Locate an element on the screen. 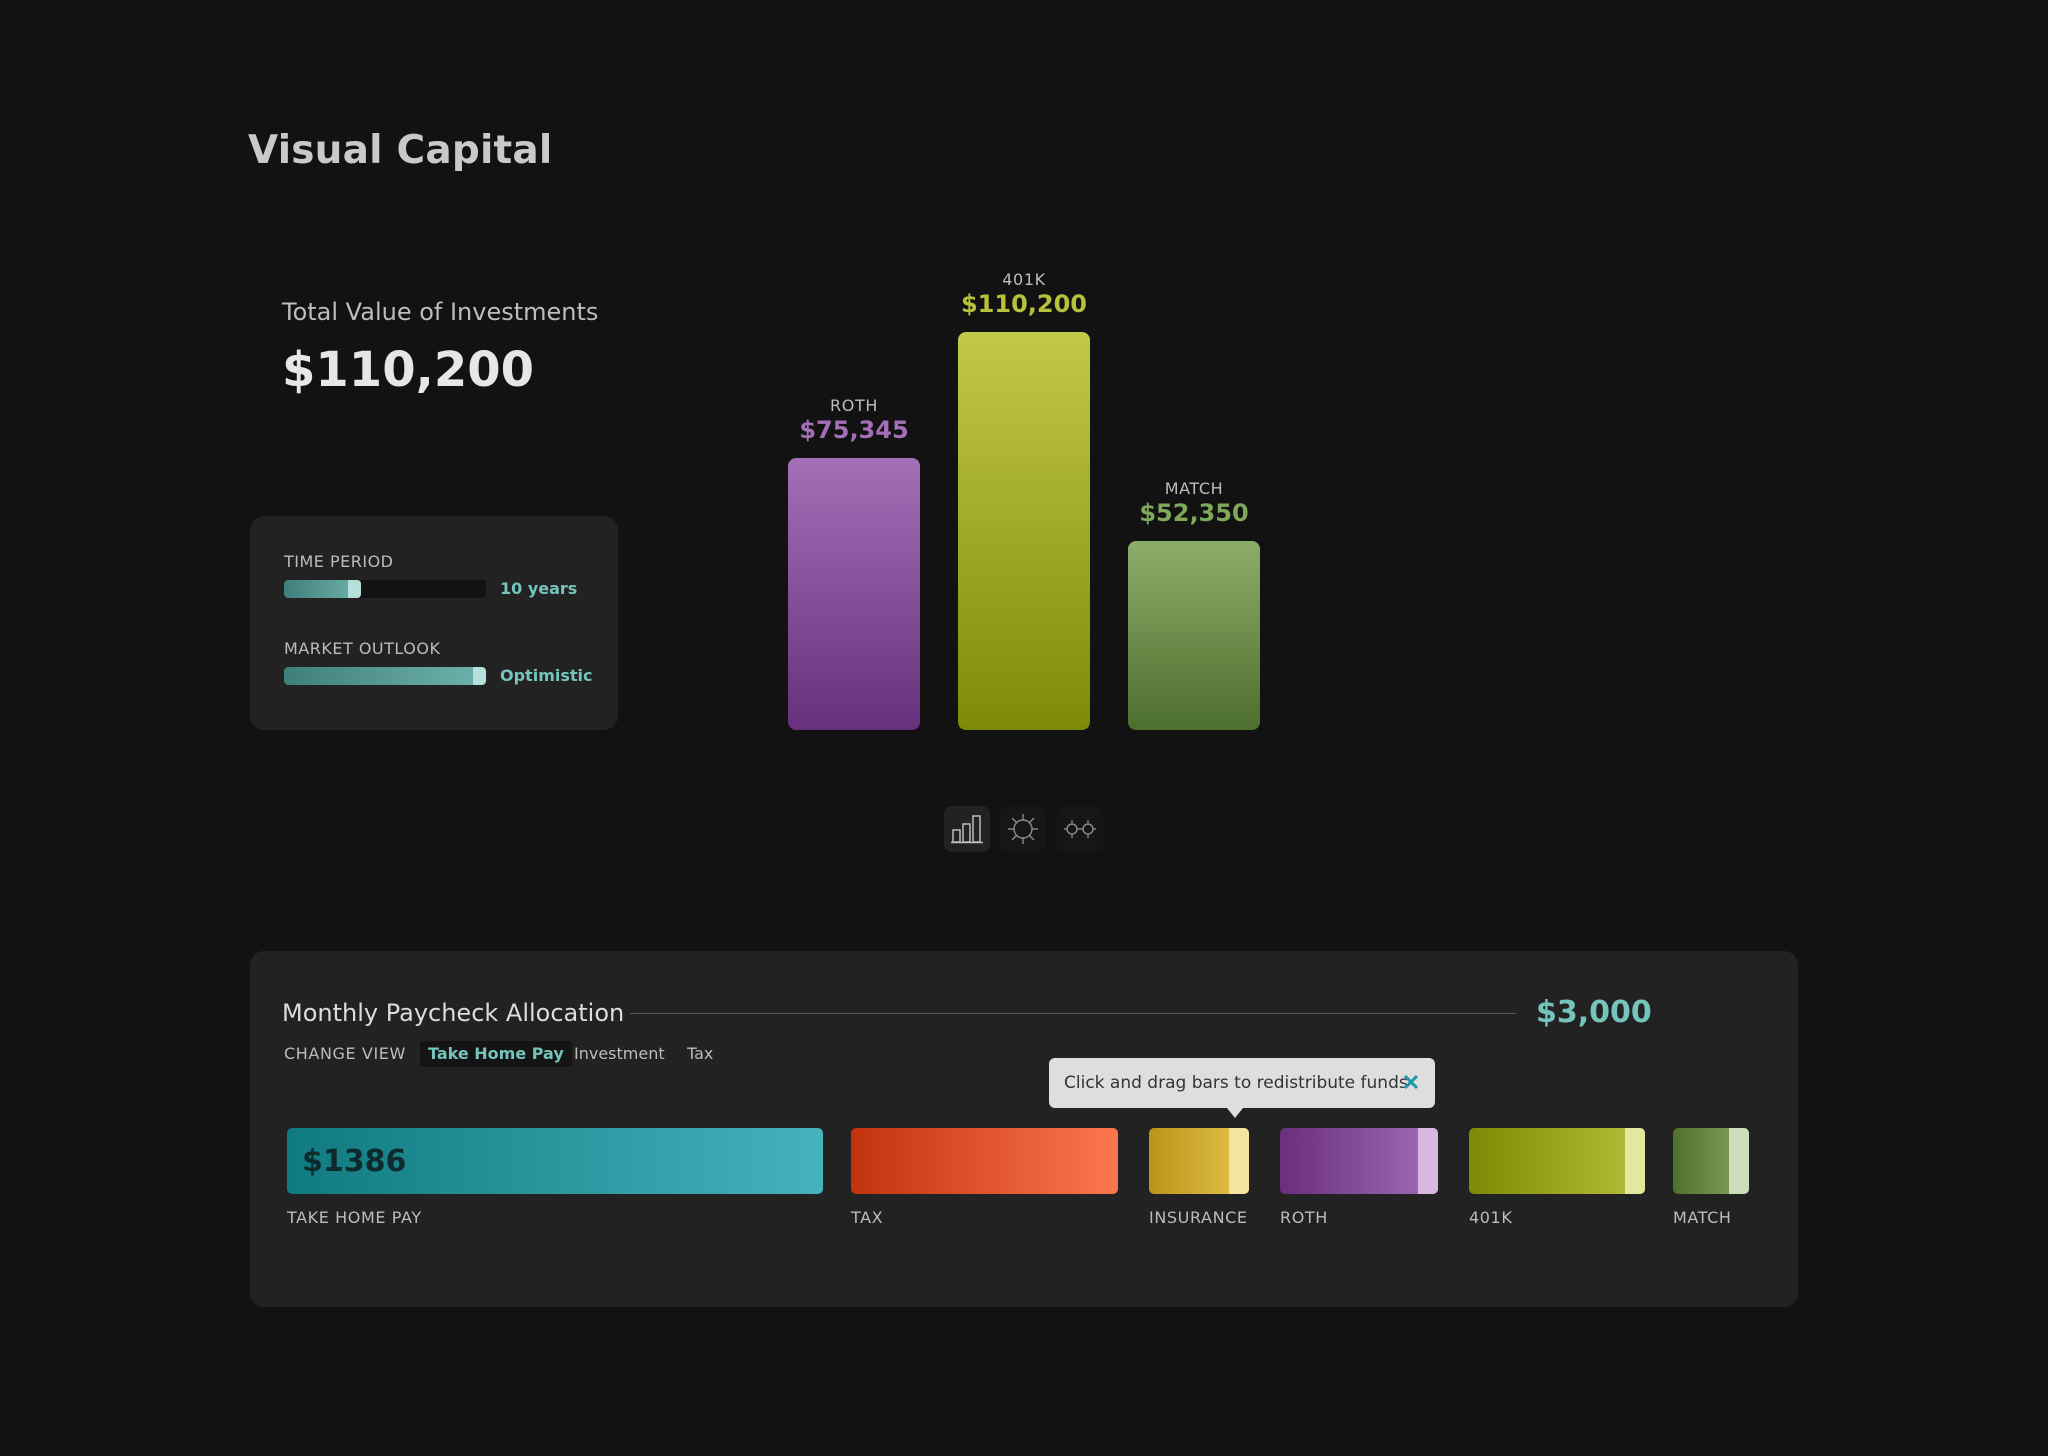 This screenshot has width=2048, height=1456. market-outlook-slider is located at coordinates (385, 676).